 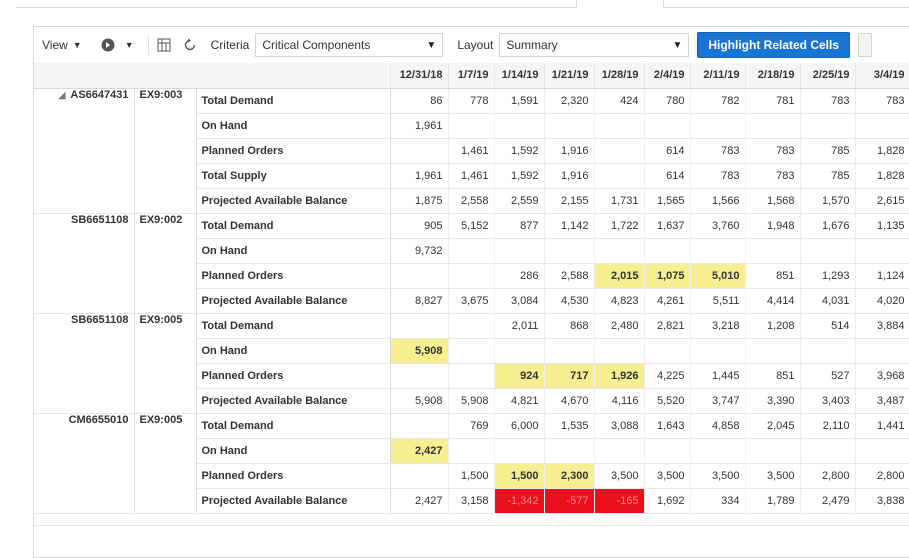 What do you see at coordinates (828, 476) in the screenshot?
I see `value-cell: 2,800` at bounding box center [828, 476].